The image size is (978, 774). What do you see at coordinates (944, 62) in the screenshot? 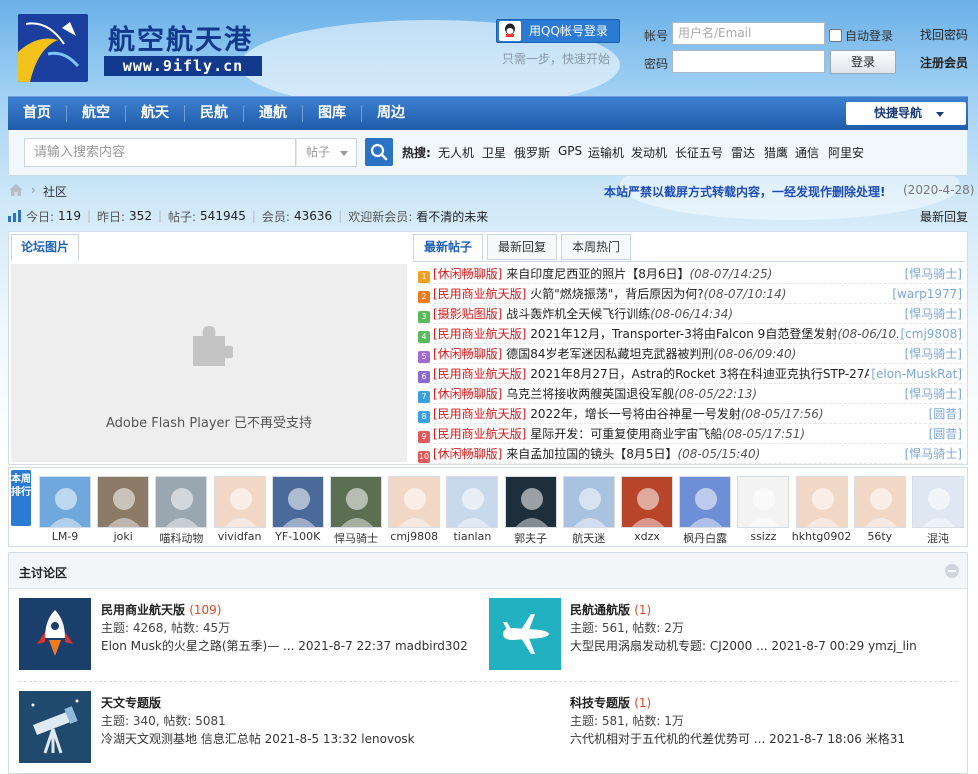
I see `register-link: 注册会员` at bounding box center [944, 62].